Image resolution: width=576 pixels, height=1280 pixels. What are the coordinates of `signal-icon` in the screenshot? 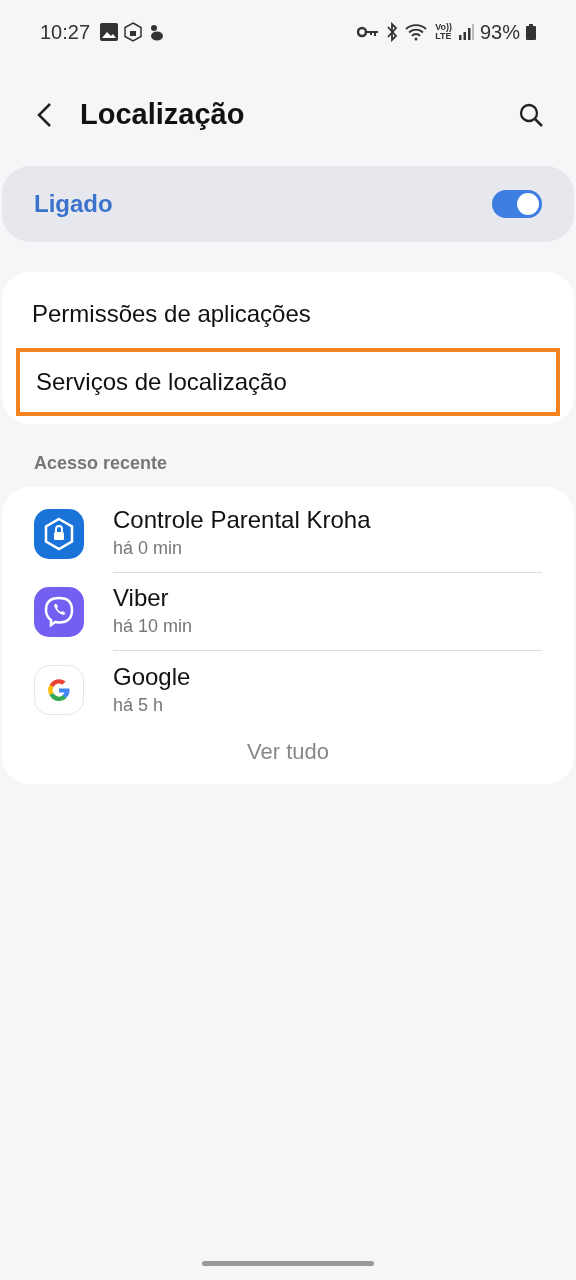 It's located at (465, 32).